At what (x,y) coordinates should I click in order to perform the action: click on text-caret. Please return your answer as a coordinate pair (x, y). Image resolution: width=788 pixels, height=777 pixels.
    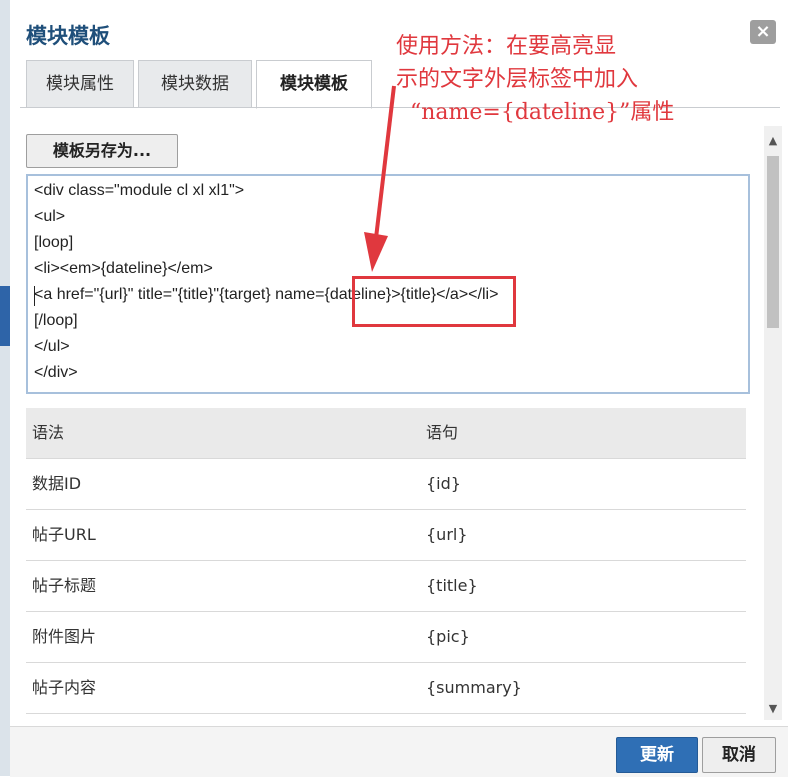
    Looking at the image, I should click on (34, 296).